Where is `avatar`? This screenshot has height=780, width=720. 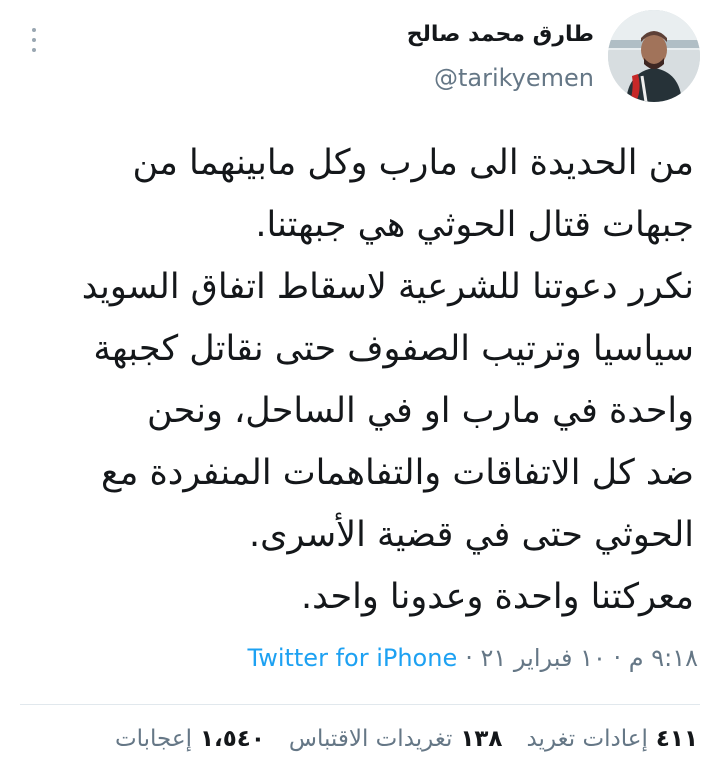 avatar is located at coordinates (654, 56).